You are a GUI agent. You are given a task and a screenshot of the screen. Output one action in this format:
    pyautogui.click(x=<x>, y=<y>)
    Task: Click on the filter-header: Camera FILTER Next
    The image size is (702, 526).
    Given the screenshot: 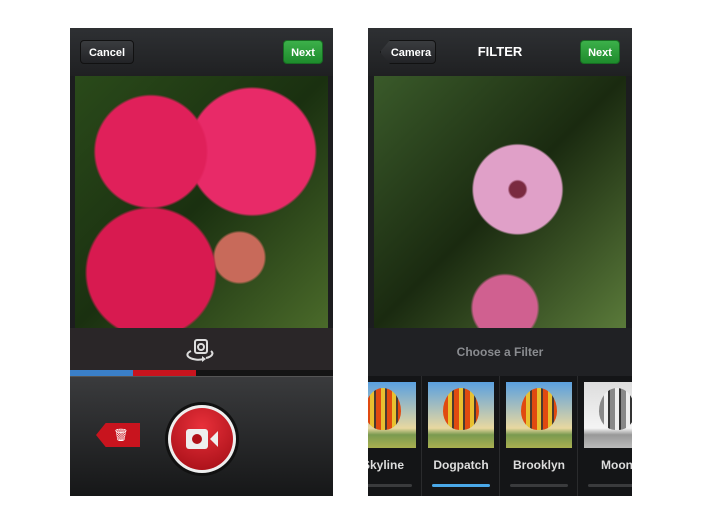 What is the action you would take?
    pyautogui.click(x=500, y=52)
    